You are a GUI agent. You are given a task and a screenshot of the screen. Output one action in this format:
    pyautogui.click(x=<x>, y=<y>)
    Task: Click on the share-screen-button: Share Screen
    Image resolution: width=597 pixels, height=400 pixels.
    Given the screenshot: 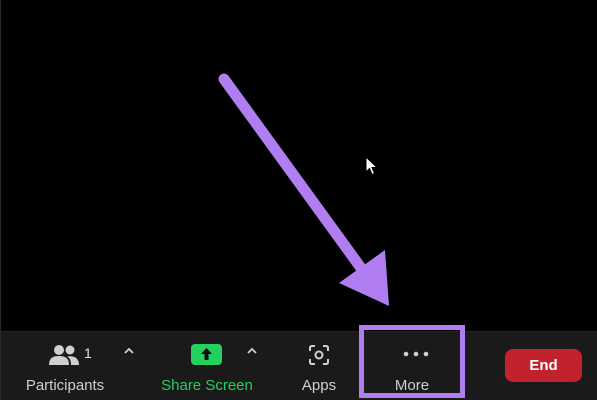 What is the action you would take?
    pyautogui.click(x=207, y=366)
    